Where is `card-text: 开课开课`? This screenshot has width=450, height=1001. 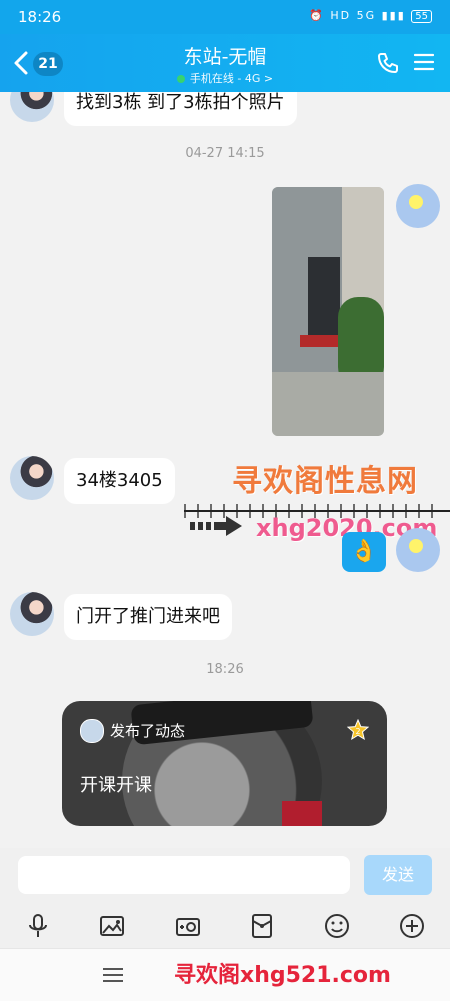
card-text: 开课开课 is located at coordinates (116, 785).